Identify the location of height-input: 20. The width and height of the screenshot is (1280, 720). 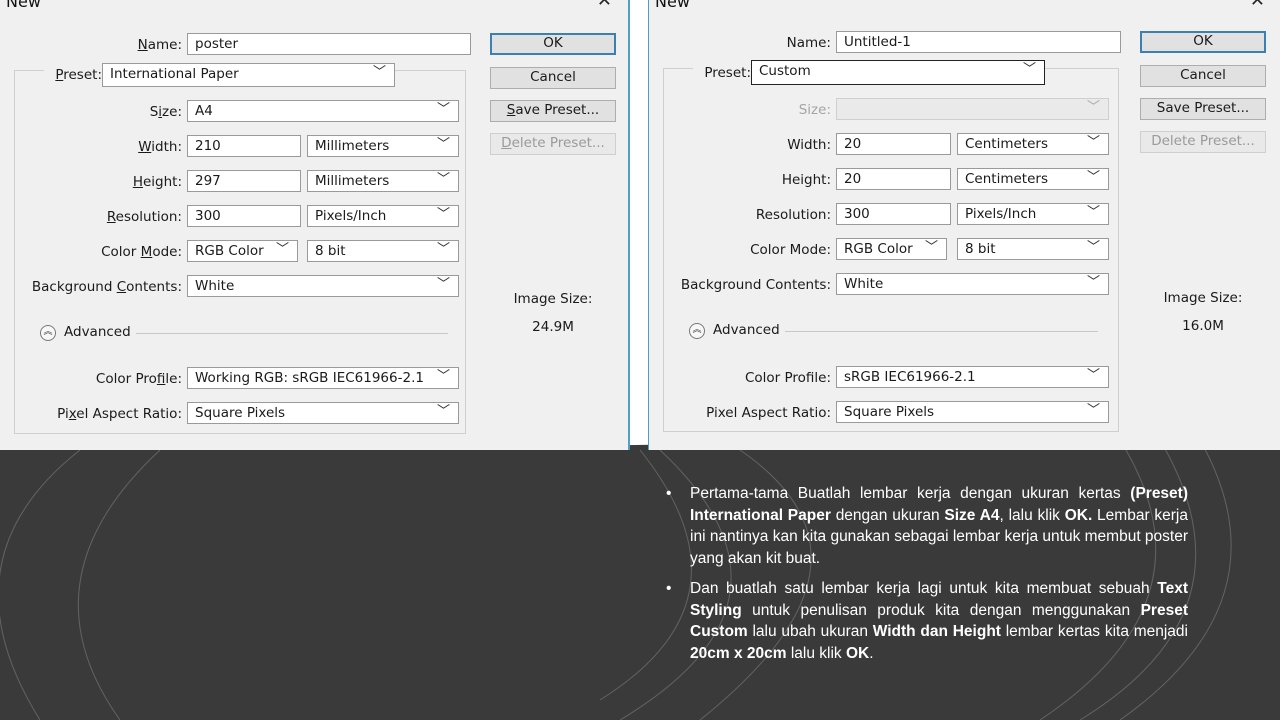
(893, 179).